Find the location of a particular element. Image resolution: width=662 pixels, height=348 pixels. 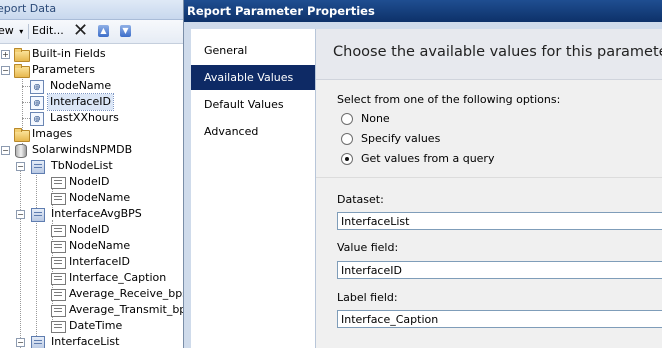

tree-label: Average_Transmit_bps is located at coordinates (126, 309).